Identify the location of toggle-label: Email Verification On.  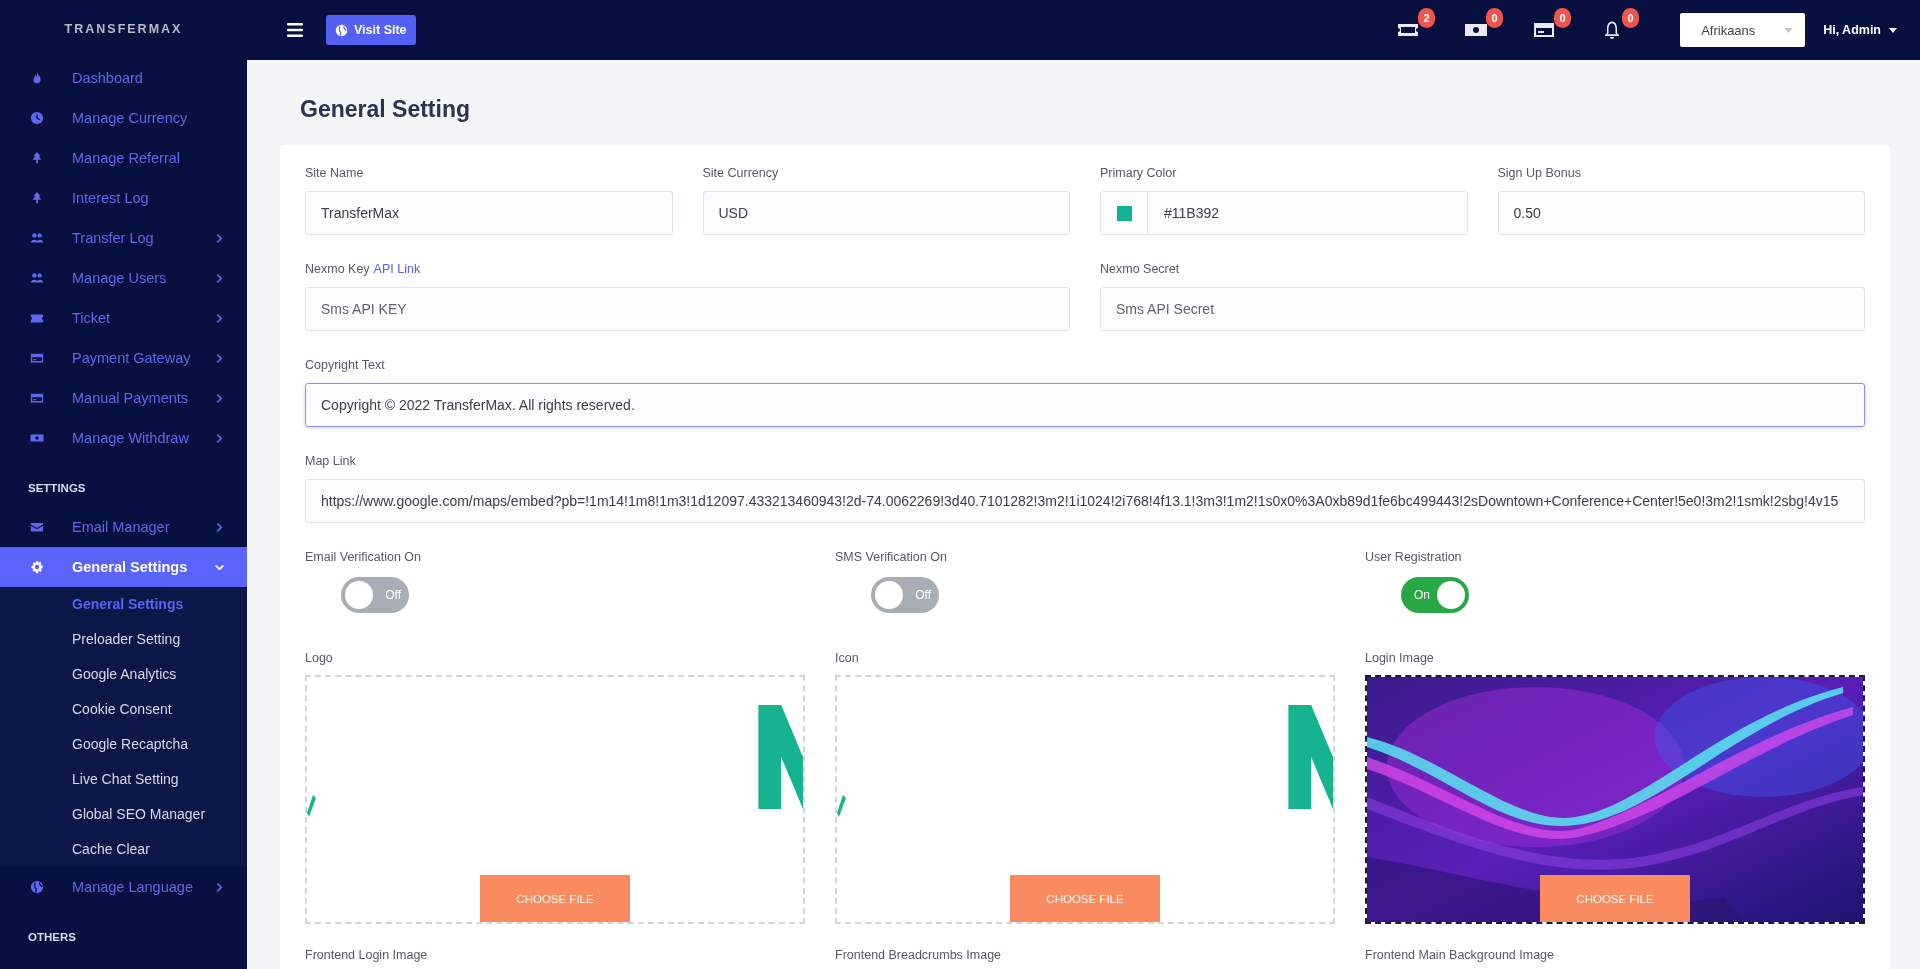
(364, 557).